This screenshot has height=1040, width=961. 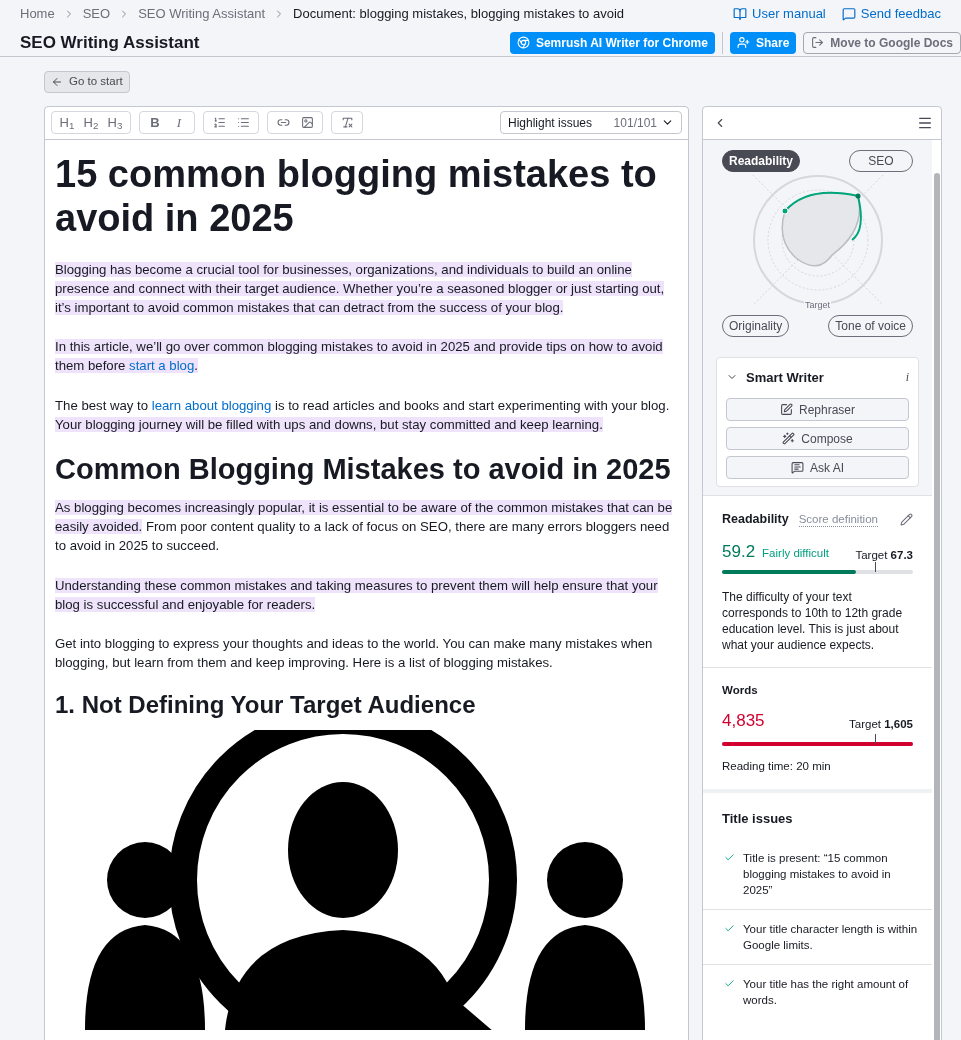 I want to click on book-icon, so click(x=740, y=14).